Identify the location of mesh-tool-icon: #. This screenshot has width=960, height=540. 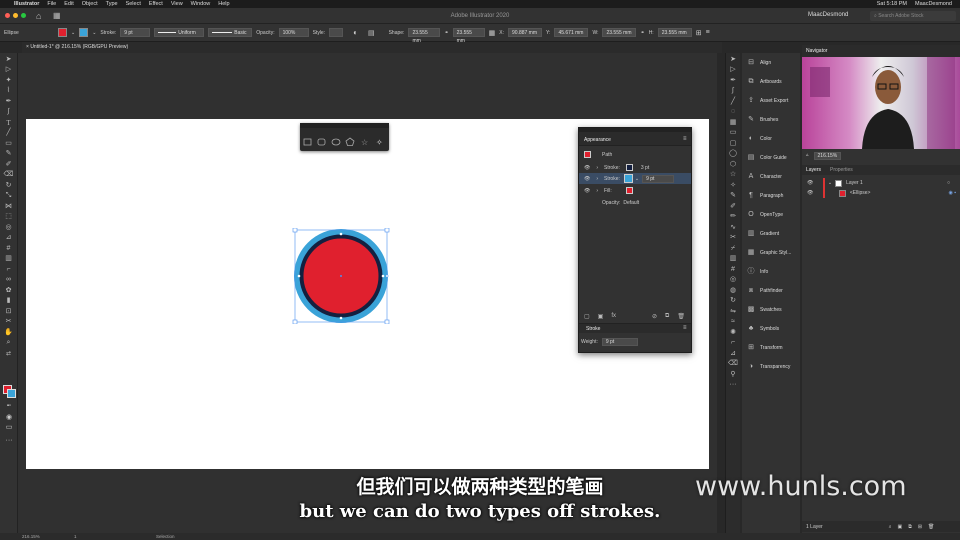
(9, 249).